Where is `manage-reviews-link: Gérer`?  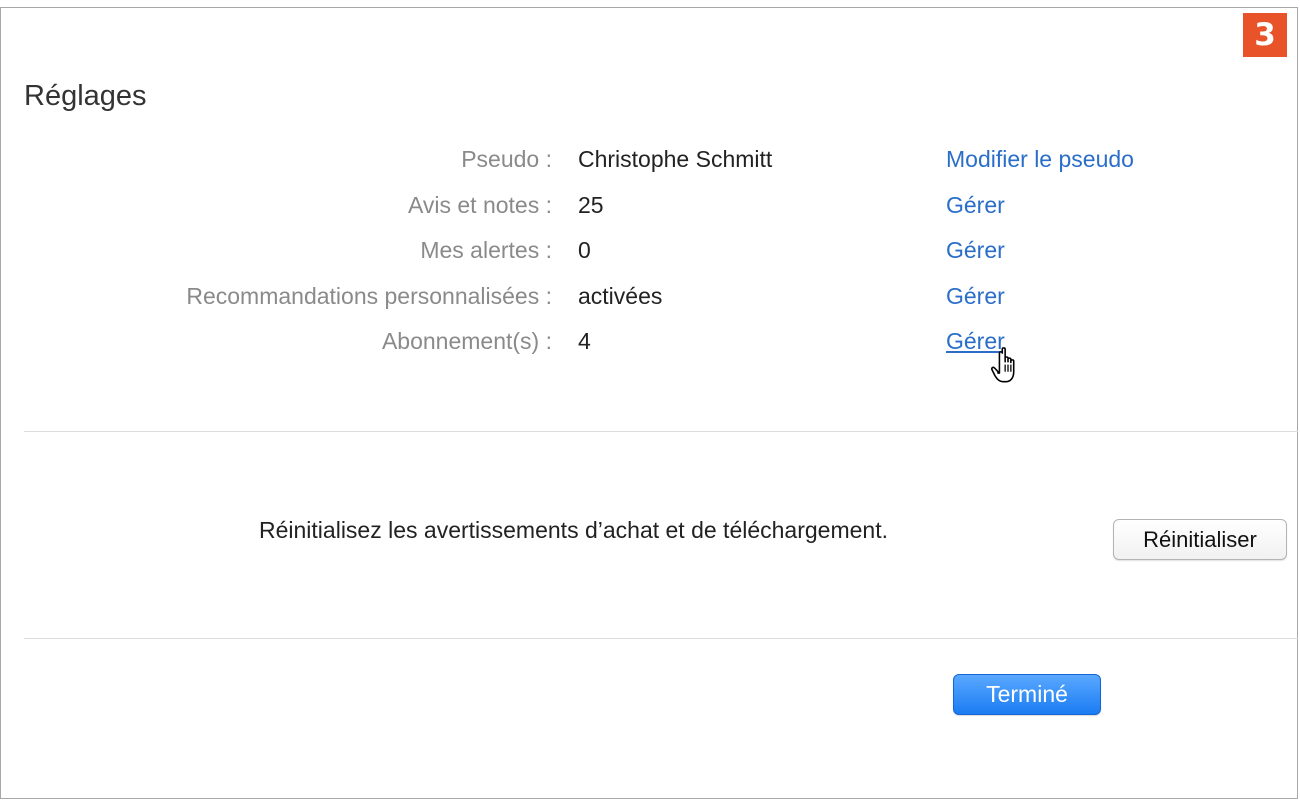
manage-reviews-link: Gérer is located at coordinates (975, 205).